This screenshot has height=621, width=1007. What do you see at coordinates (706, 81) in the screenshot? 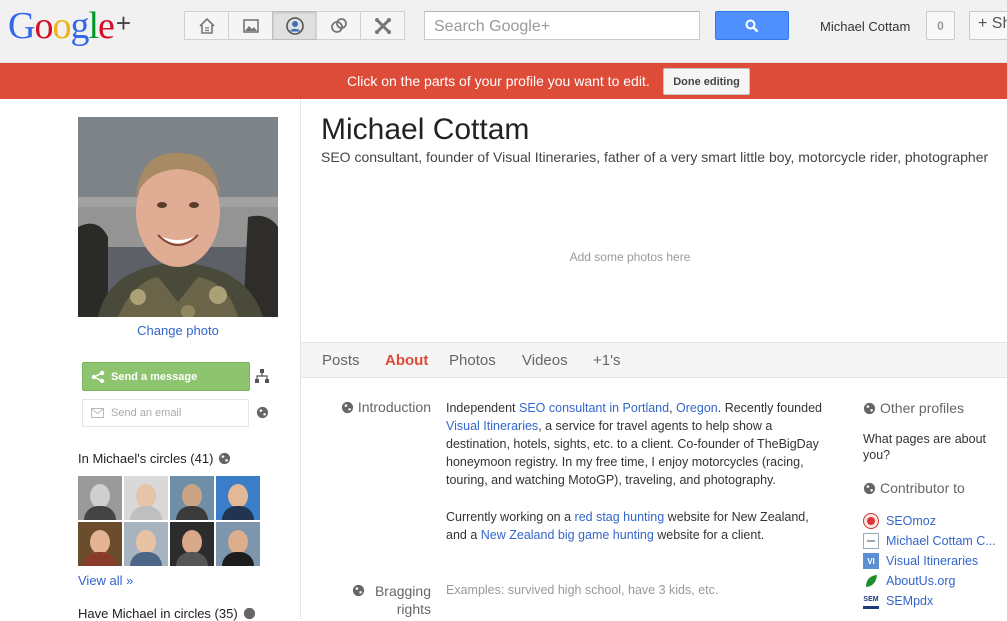
I see `done-editing-button: Done editing` at bounding box center [706, 81].